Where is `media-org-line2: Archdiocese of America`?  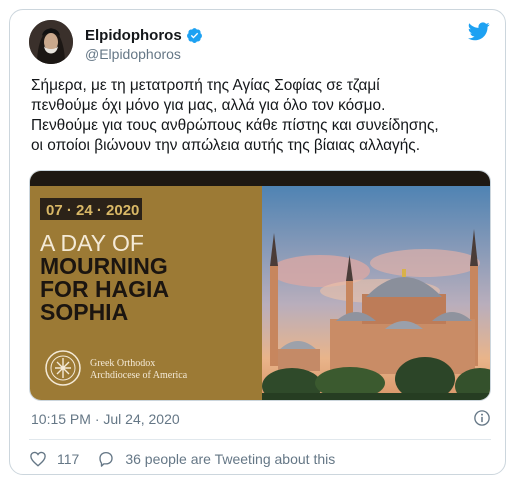 media-org-line2: Archdiocese of America is located at coordinates (139, 375).